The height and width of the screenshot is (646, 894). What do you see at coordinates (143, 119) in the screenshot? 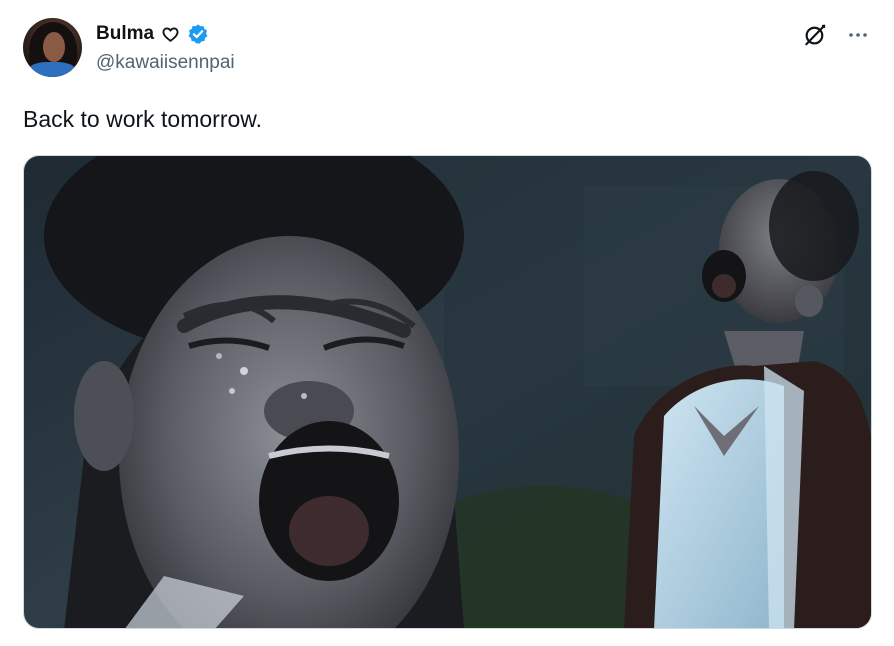
I see `tweet-text: Back to work tomorrow.` at bounding box center [143, 119].